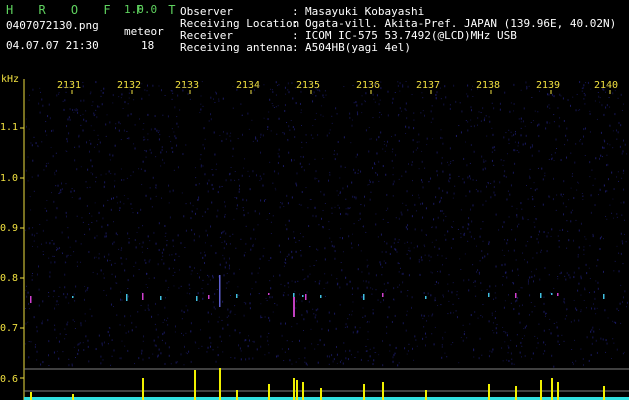 The image size is (629, 400). What do you see at coordinates (52, 25) in the screenshot?
I see `filename: 0407072130.png` at bounding box center [52, 25].